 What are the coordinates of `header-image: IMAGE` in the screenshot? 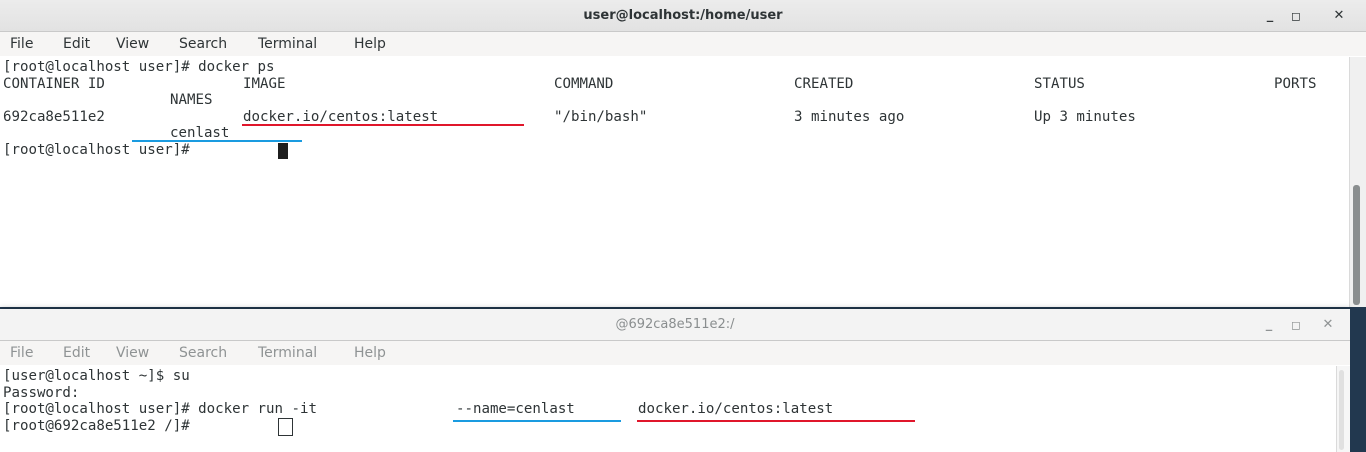 It's located at (264, 84).